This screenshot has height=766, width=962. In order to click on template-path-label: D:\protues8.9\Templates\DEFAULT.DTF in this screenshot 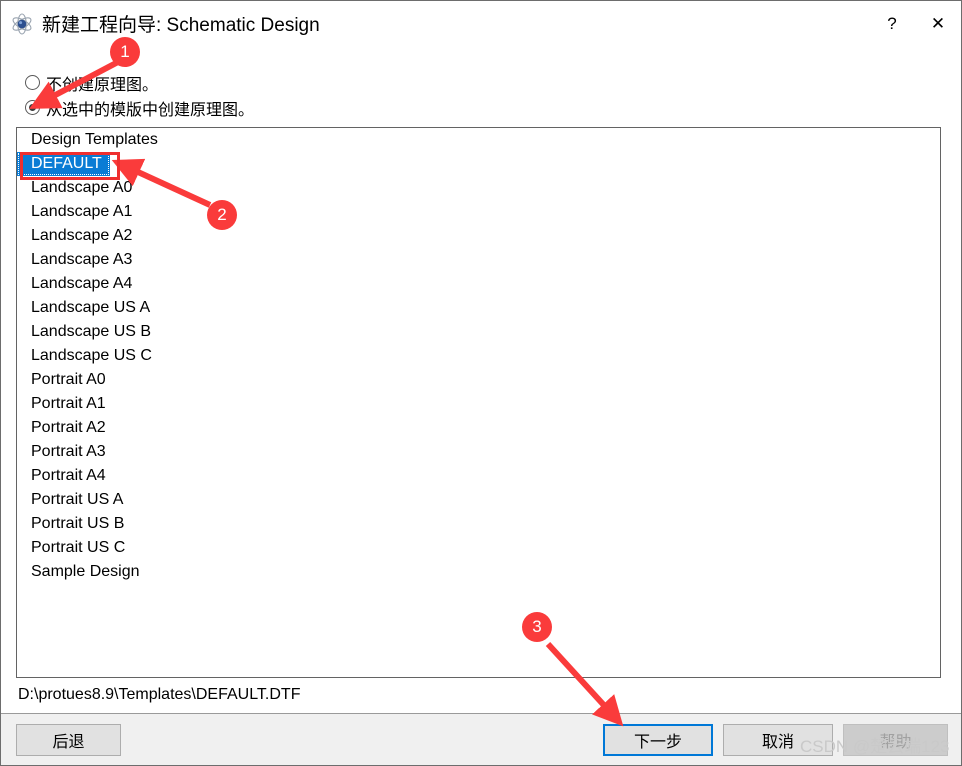, I will do `click(159, 694)`.